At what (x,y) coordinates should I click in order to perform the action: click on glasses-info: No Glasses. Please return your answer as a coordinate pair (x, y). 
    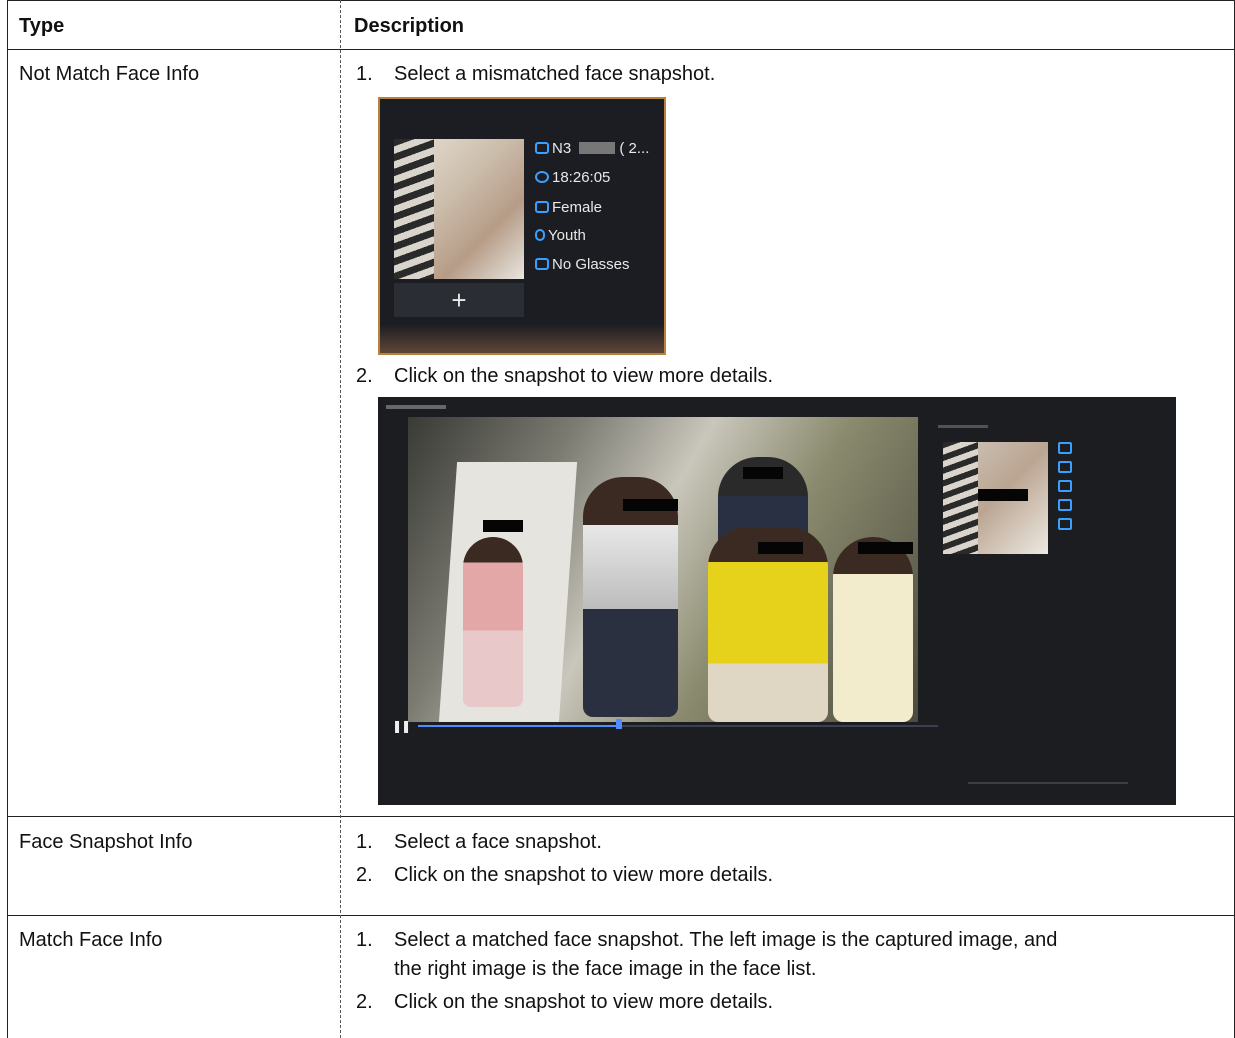
    Looking at the image, I should click on (582, 265).